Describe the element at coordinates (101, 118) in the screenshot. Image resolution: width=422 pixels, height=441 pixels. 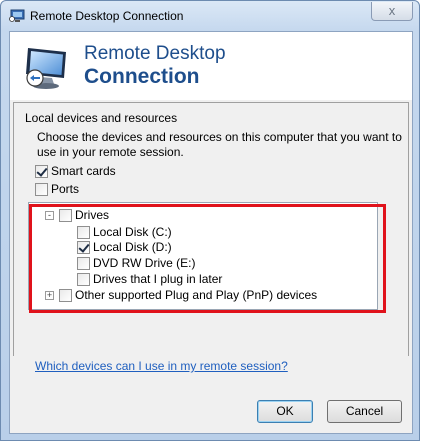
I see `panel-title: Local devices and resources` at that location.